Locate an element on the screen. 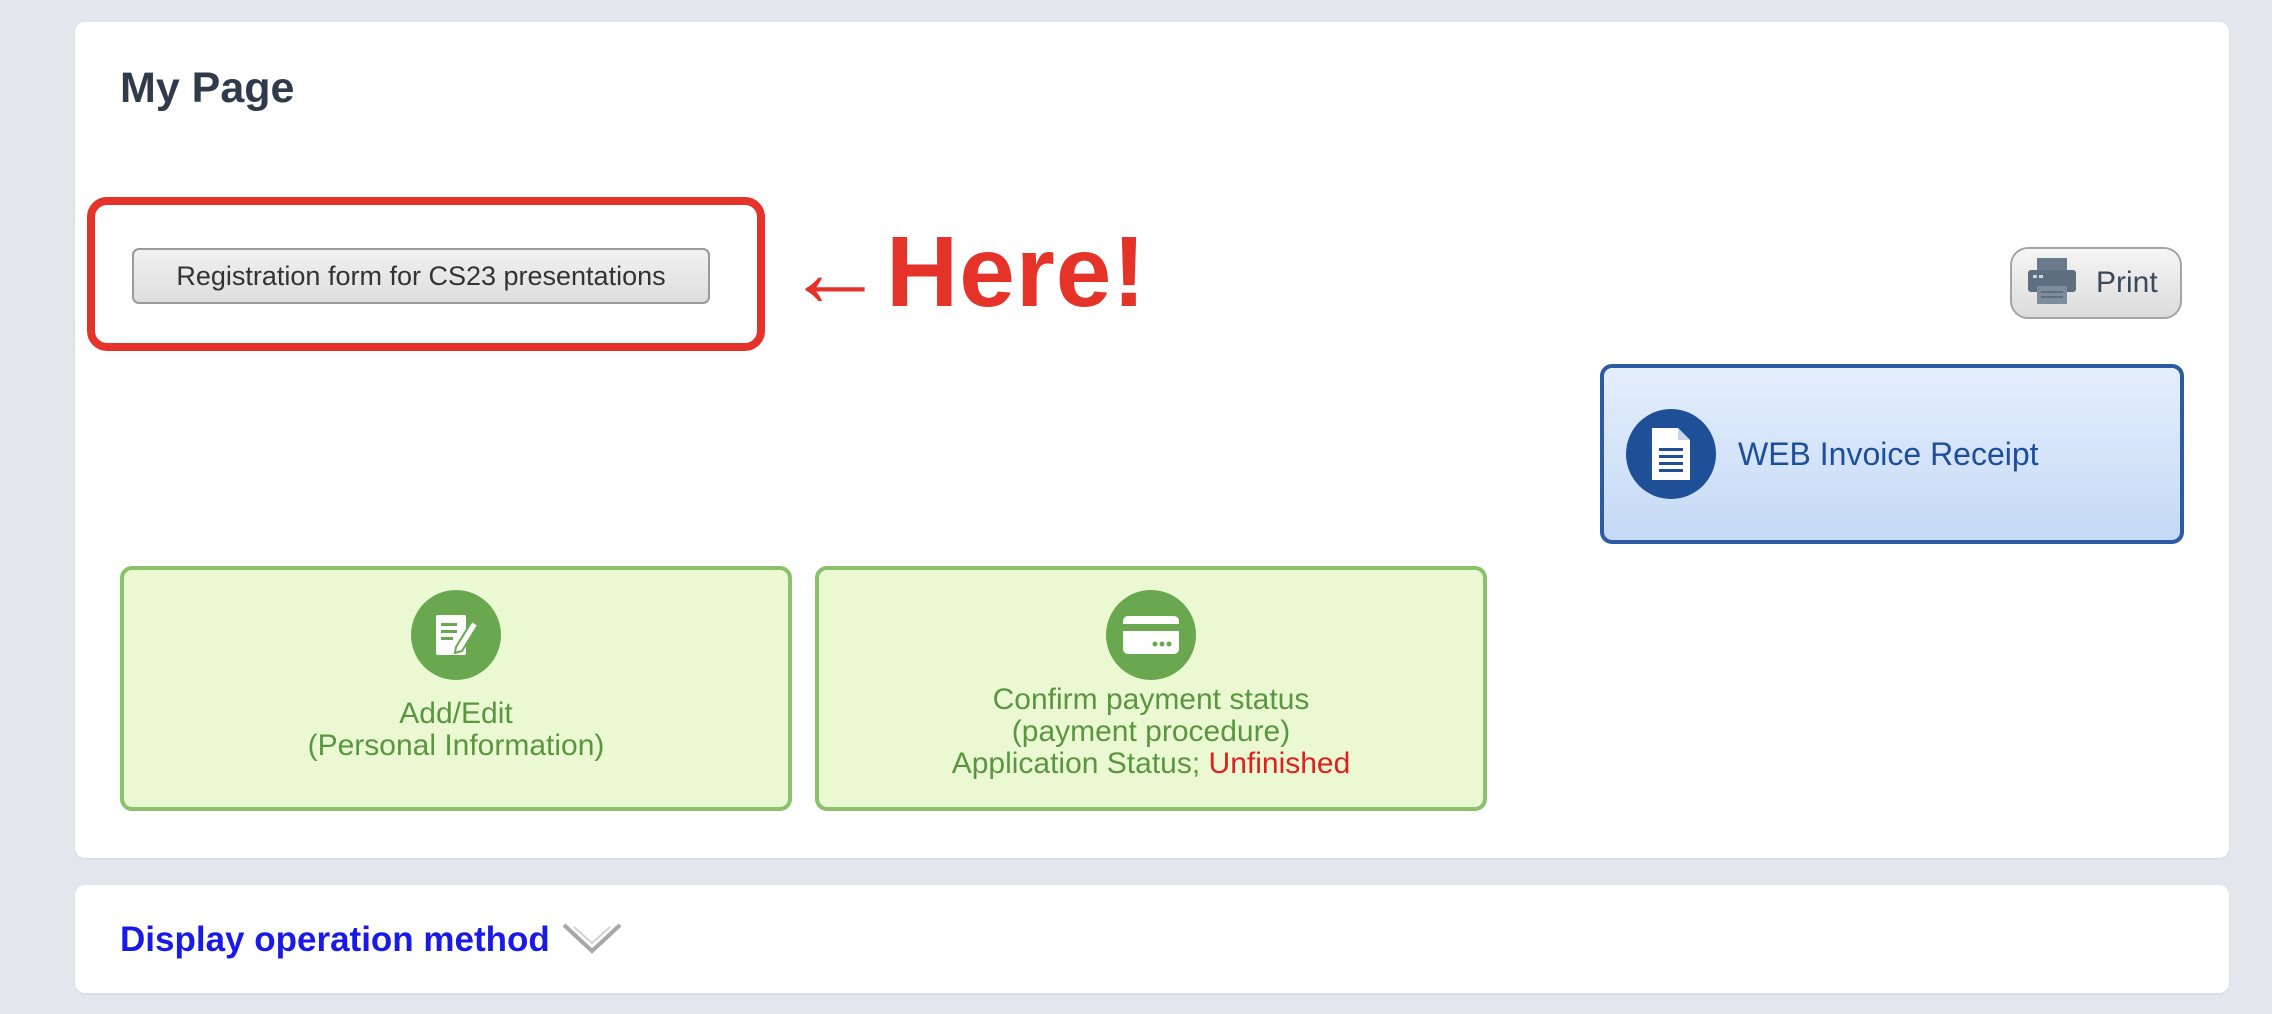 The image size is (2272, 1014). credit-card-icon is located at coordinates (1151, 635).